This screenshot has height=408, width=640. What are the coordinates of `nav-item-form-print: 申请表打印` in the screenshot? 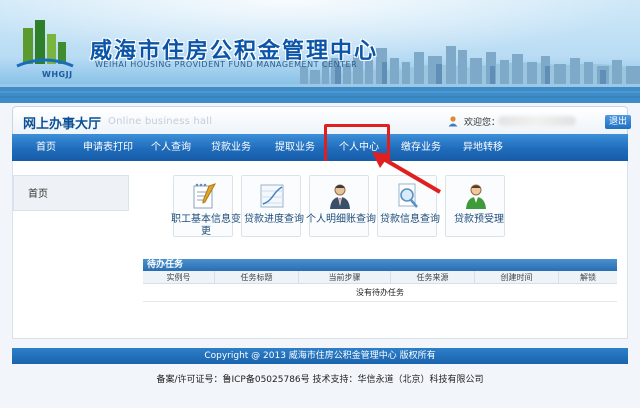 It's located at (108, 147).